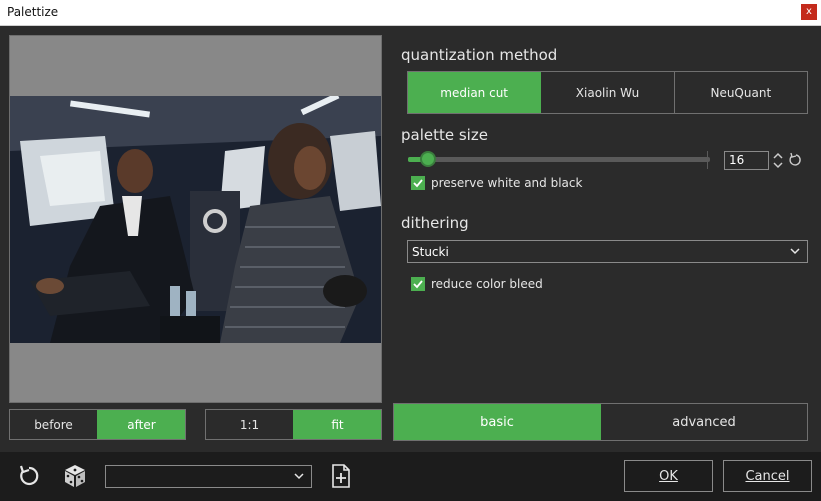  I want to click on window-title: Palettize, so click(33, 12).